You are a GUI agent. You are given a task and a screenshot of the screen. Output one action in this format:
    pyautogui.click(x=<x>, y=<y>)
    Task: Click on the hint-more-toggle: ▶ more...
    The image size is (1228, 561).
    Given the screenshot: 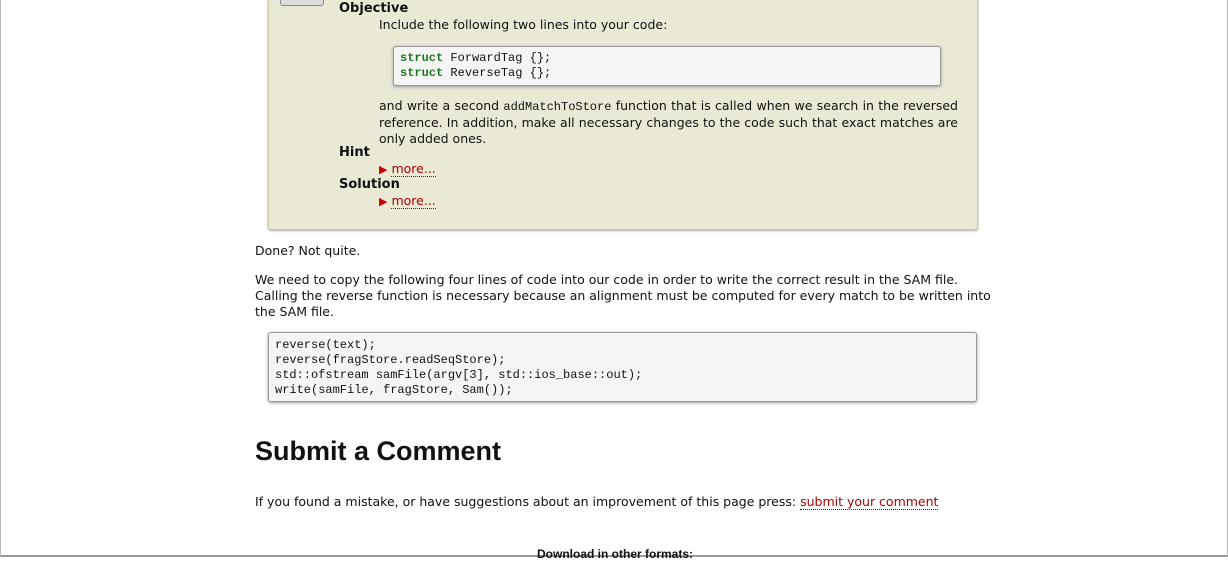 What is the action you would take?
    pyautogui.click(x=407, y=169)
    